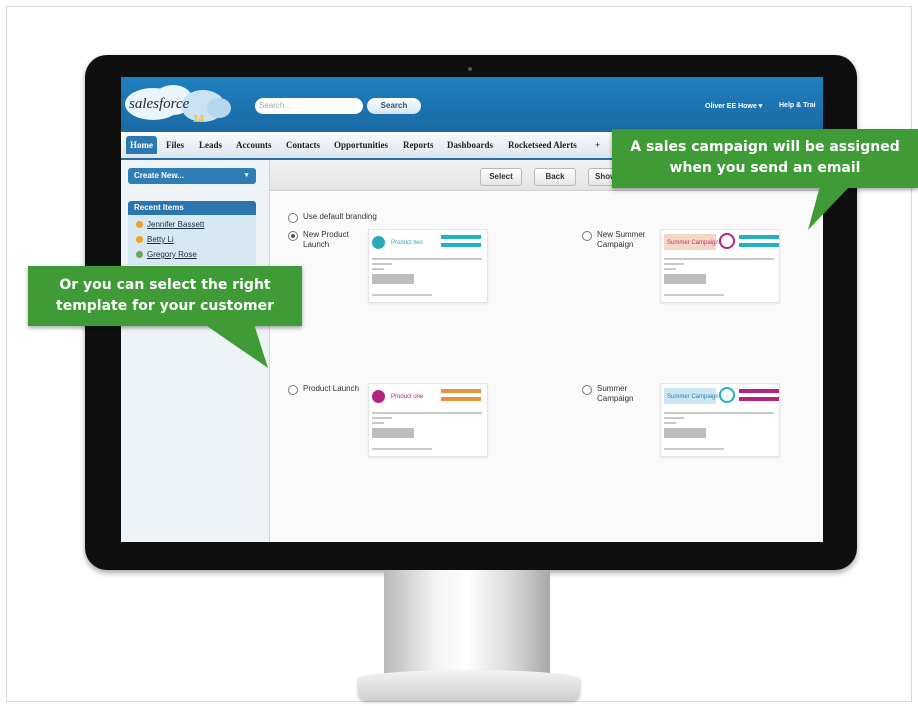  I want to click on recent-items-list: Jennifer Bassett Betty Li Gregory Rose, so click(192, 240).